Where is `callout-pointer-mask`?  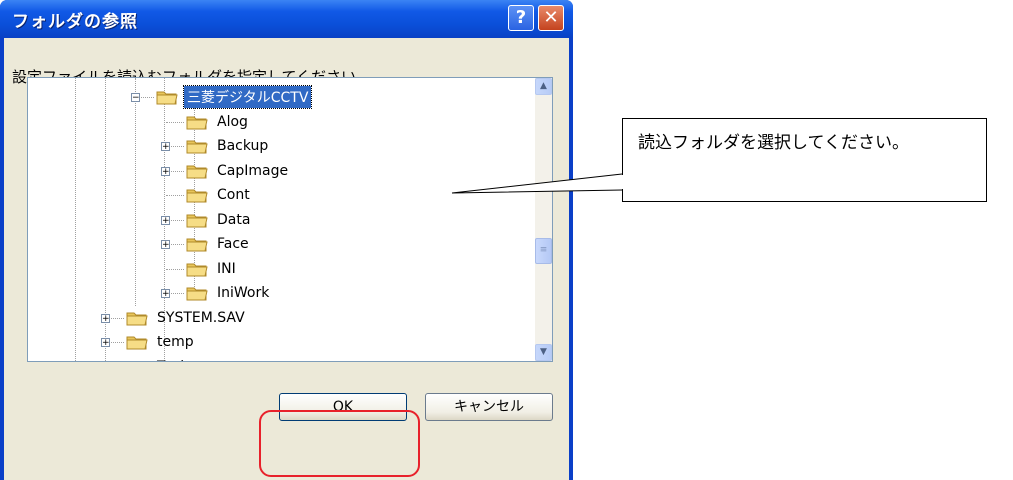
callout-pointer-mask is located at coordinates (622, 182).